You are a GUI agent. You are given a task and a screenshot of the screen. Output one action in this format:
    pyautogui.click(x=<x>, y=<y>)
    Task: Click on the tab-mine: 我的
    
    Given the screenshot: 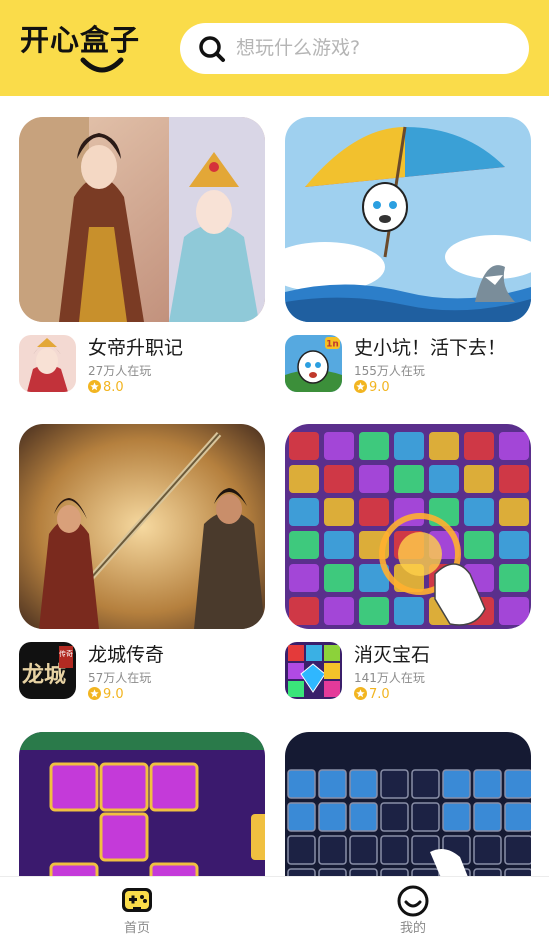 What is the action you would take?
    pyautogui.click(x=413, y=911)
    